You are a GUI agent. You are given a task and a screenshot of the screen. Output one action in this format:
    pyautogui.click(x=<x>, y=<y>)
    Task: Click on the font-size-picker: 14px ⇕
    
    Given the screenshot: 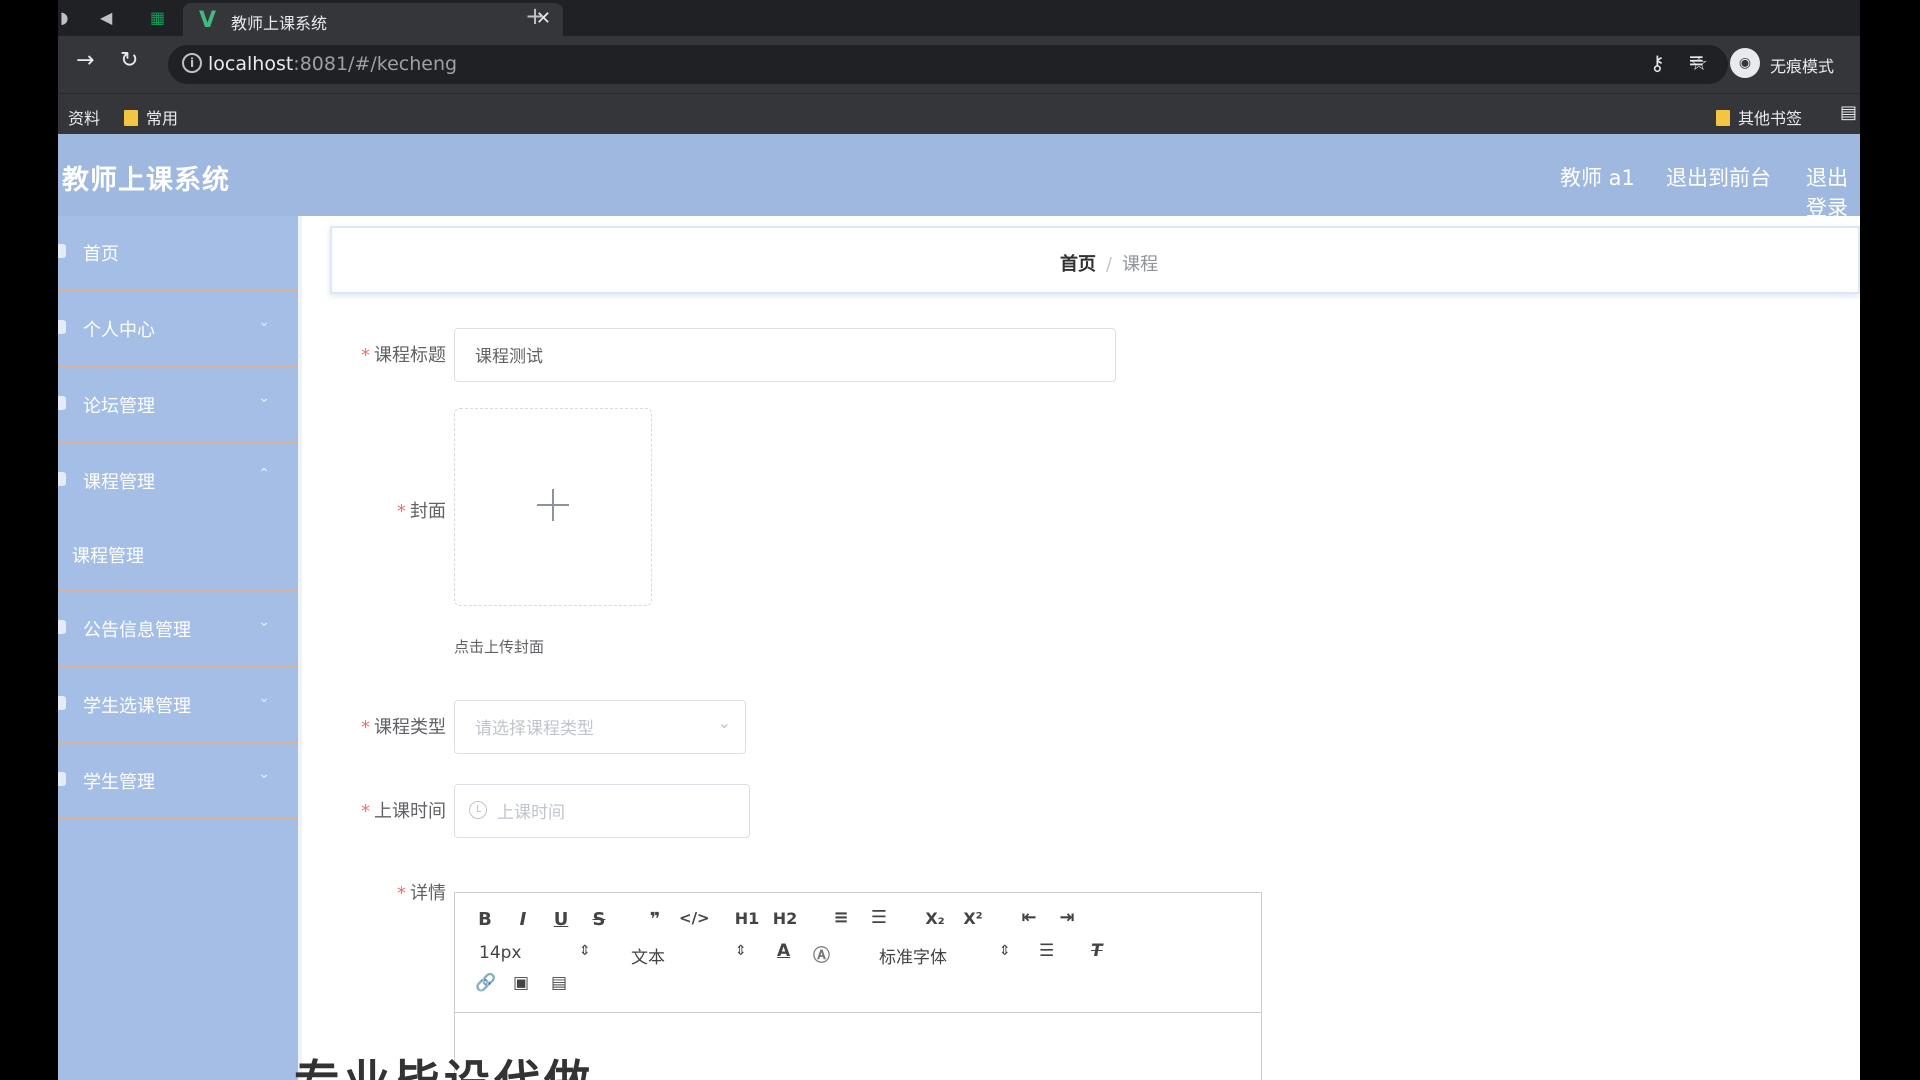 What is the action you would take?
    pyautogui.click(x=535, y=953)
    